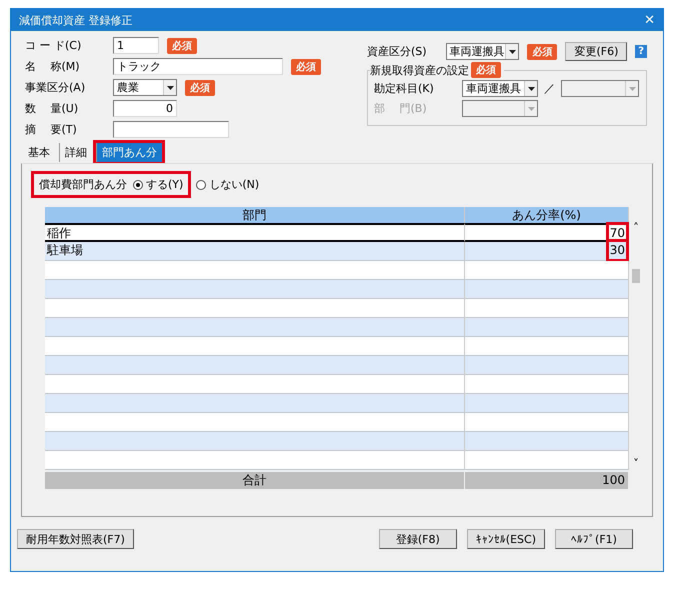 The width and height of the screenshot is (680, 589). Describe the element at coordinates (171, 129) in the screenshot. I see `input-field` at that location.